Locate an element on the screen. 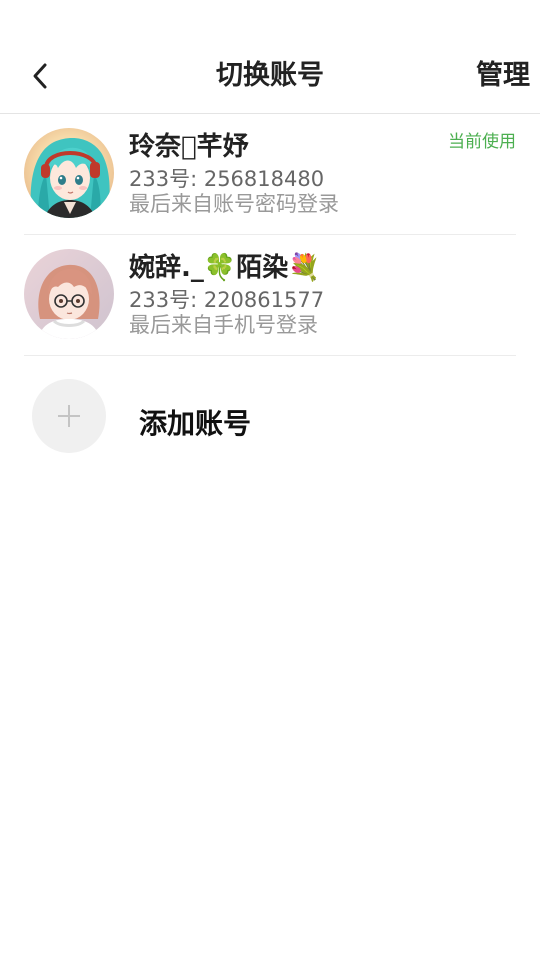 The width and height of the screenshot is (540, 960). page-title: 切换账号 is located at coordinates (270, 75).